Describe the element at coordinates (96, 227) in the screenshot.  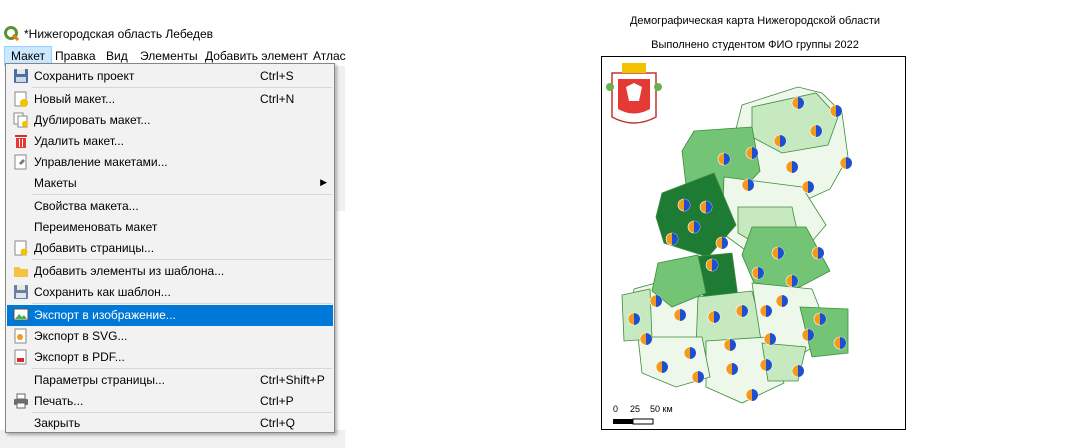
I see `menu-item-label: Переименовать макет` at that location.